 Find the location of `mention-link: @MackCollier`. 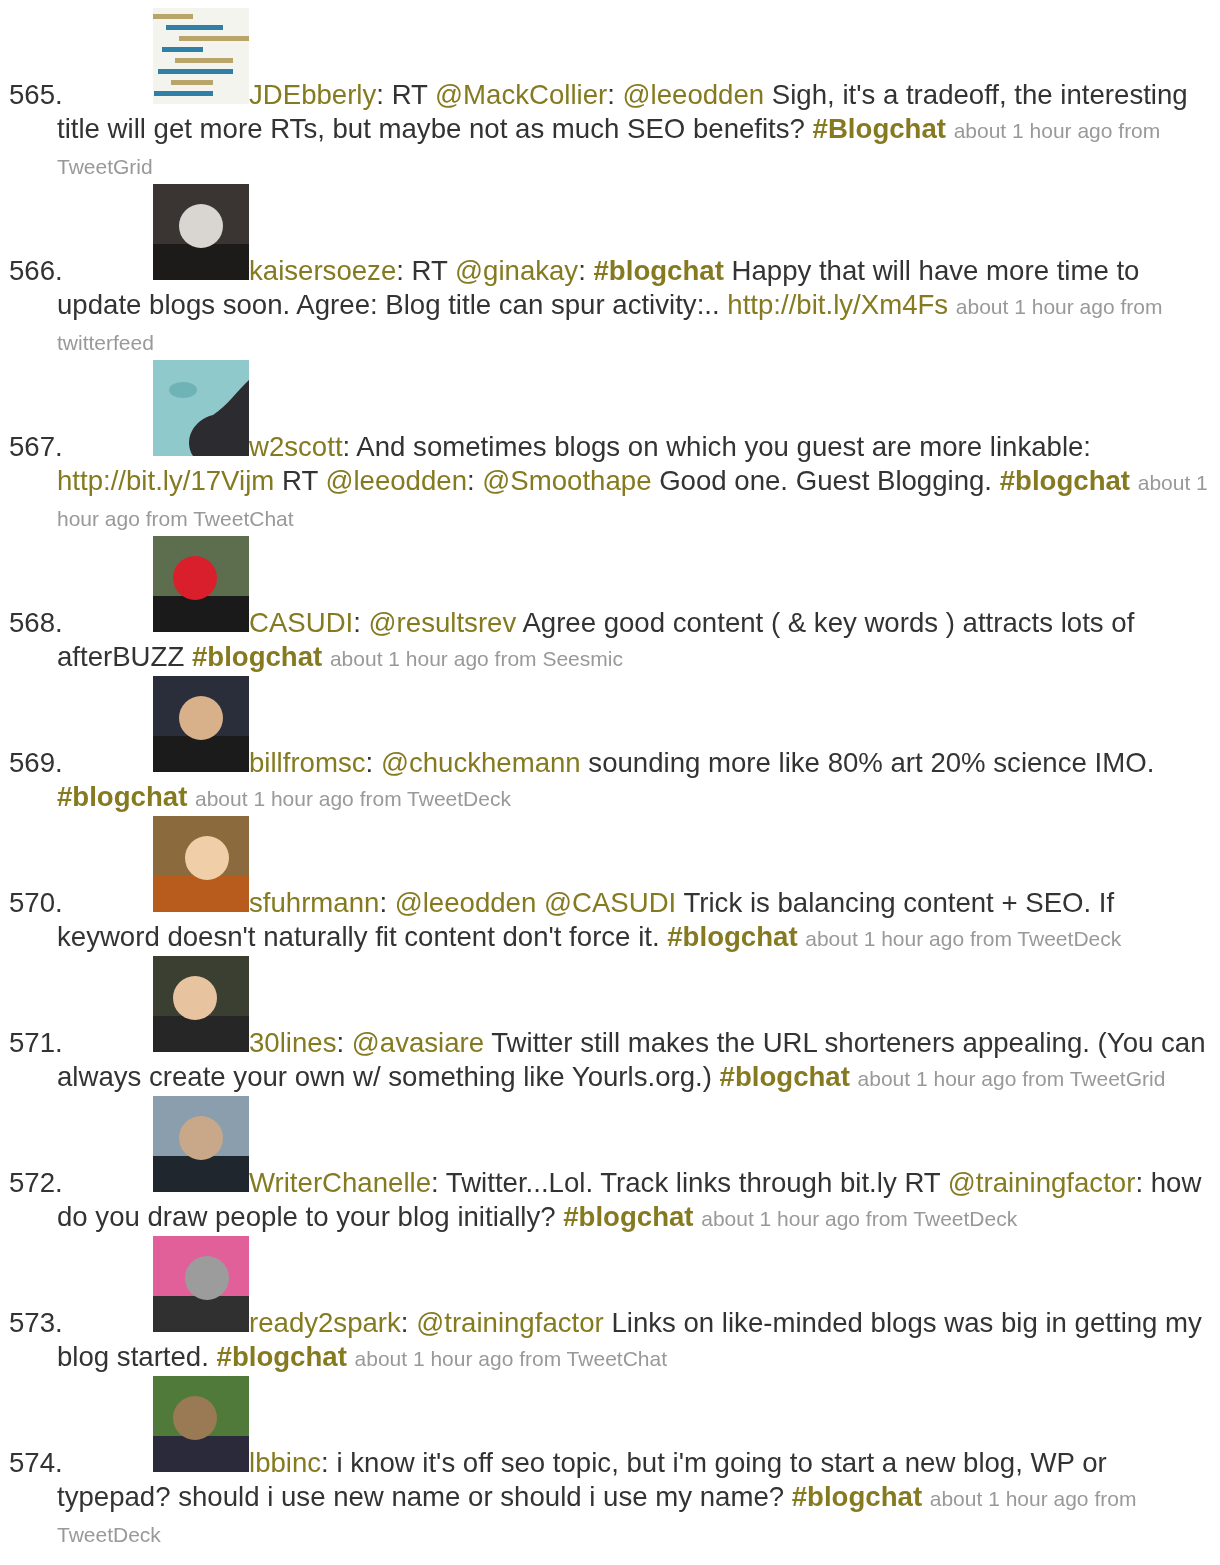

mention-link: @MackCollier is located at coordinates (521, 94).